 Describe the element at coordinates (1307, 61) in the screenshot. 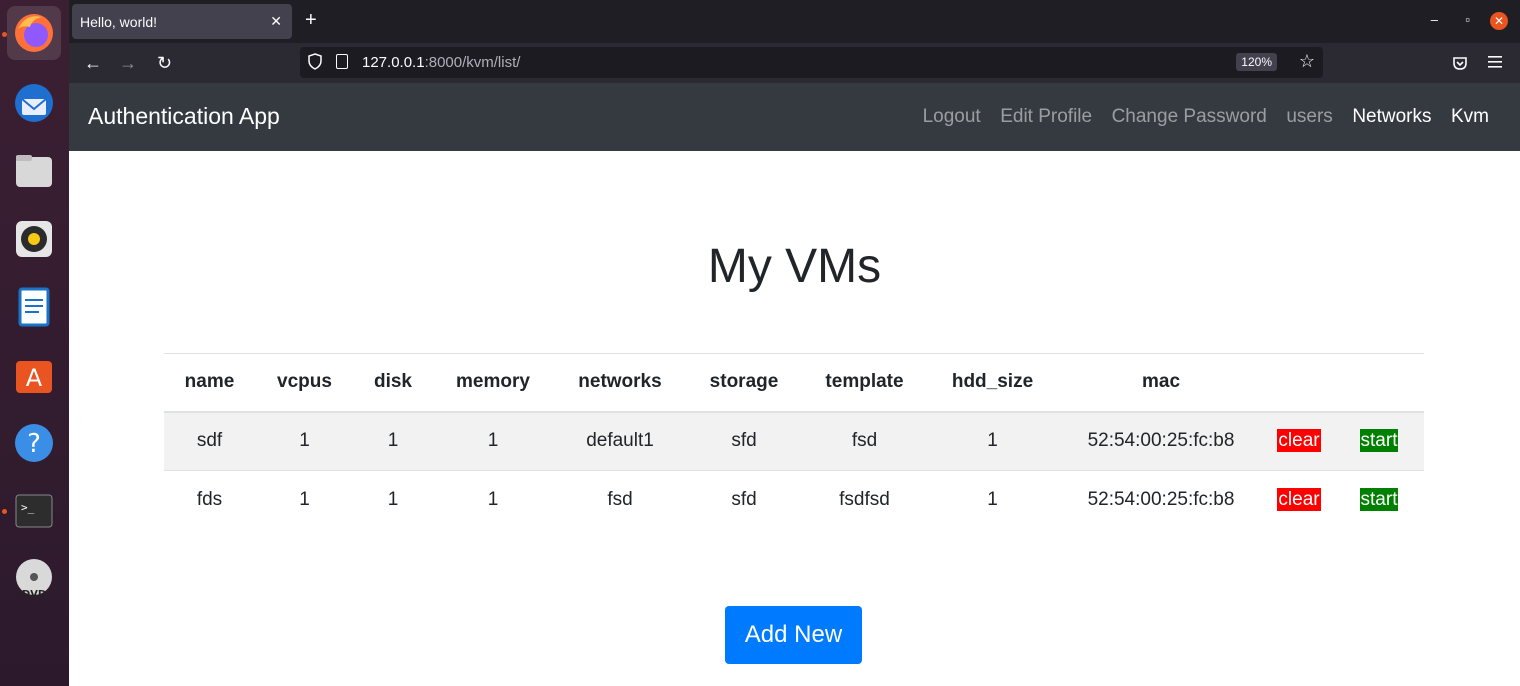

I see `bookmark-star-icon: ☆` at that location.